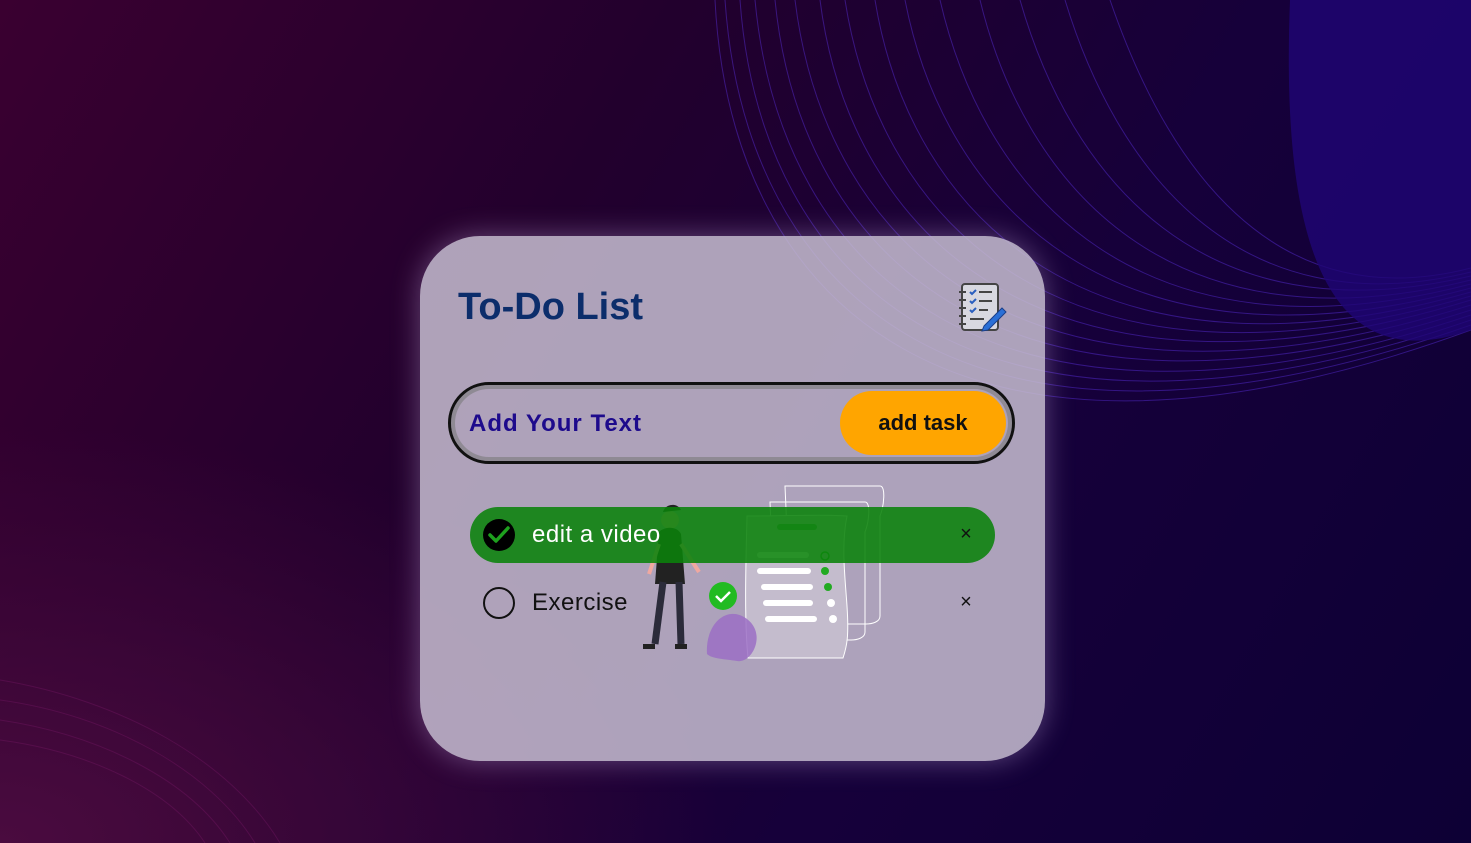 The image size is (1471, 843). I want to click on notebook-checklist-icon, so click(983, 307).